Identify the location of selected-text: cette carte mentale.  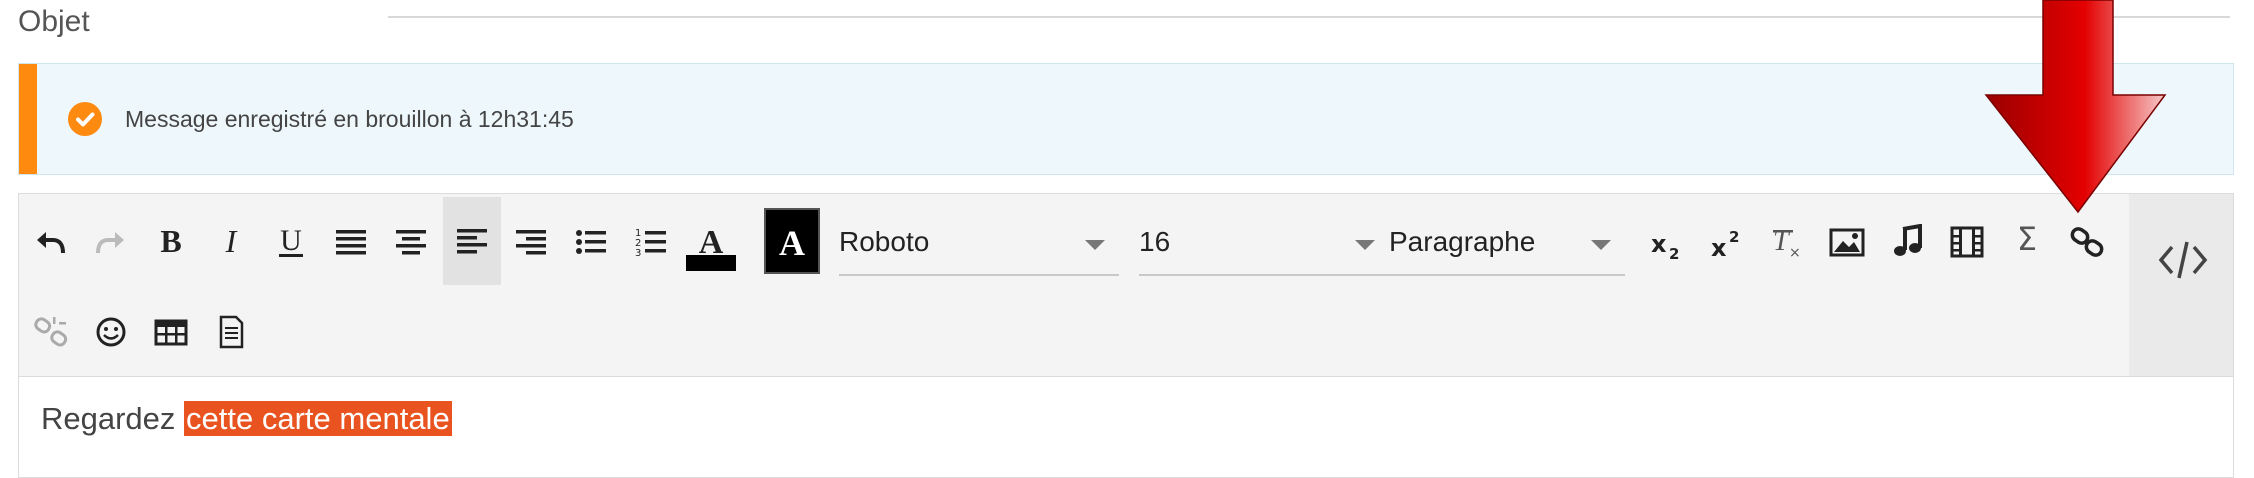
(318, 418).